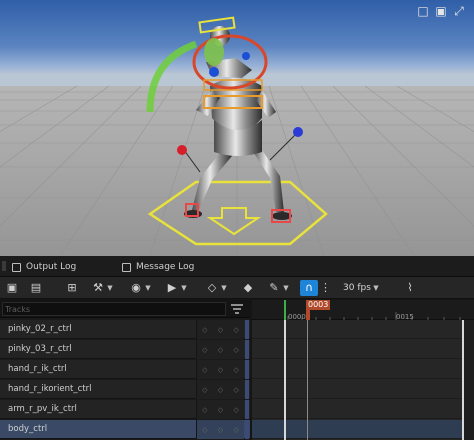 The width and height of the screenshot is (474, 440). I want to click on tab-message-log: Message Log, so click(158, 267).